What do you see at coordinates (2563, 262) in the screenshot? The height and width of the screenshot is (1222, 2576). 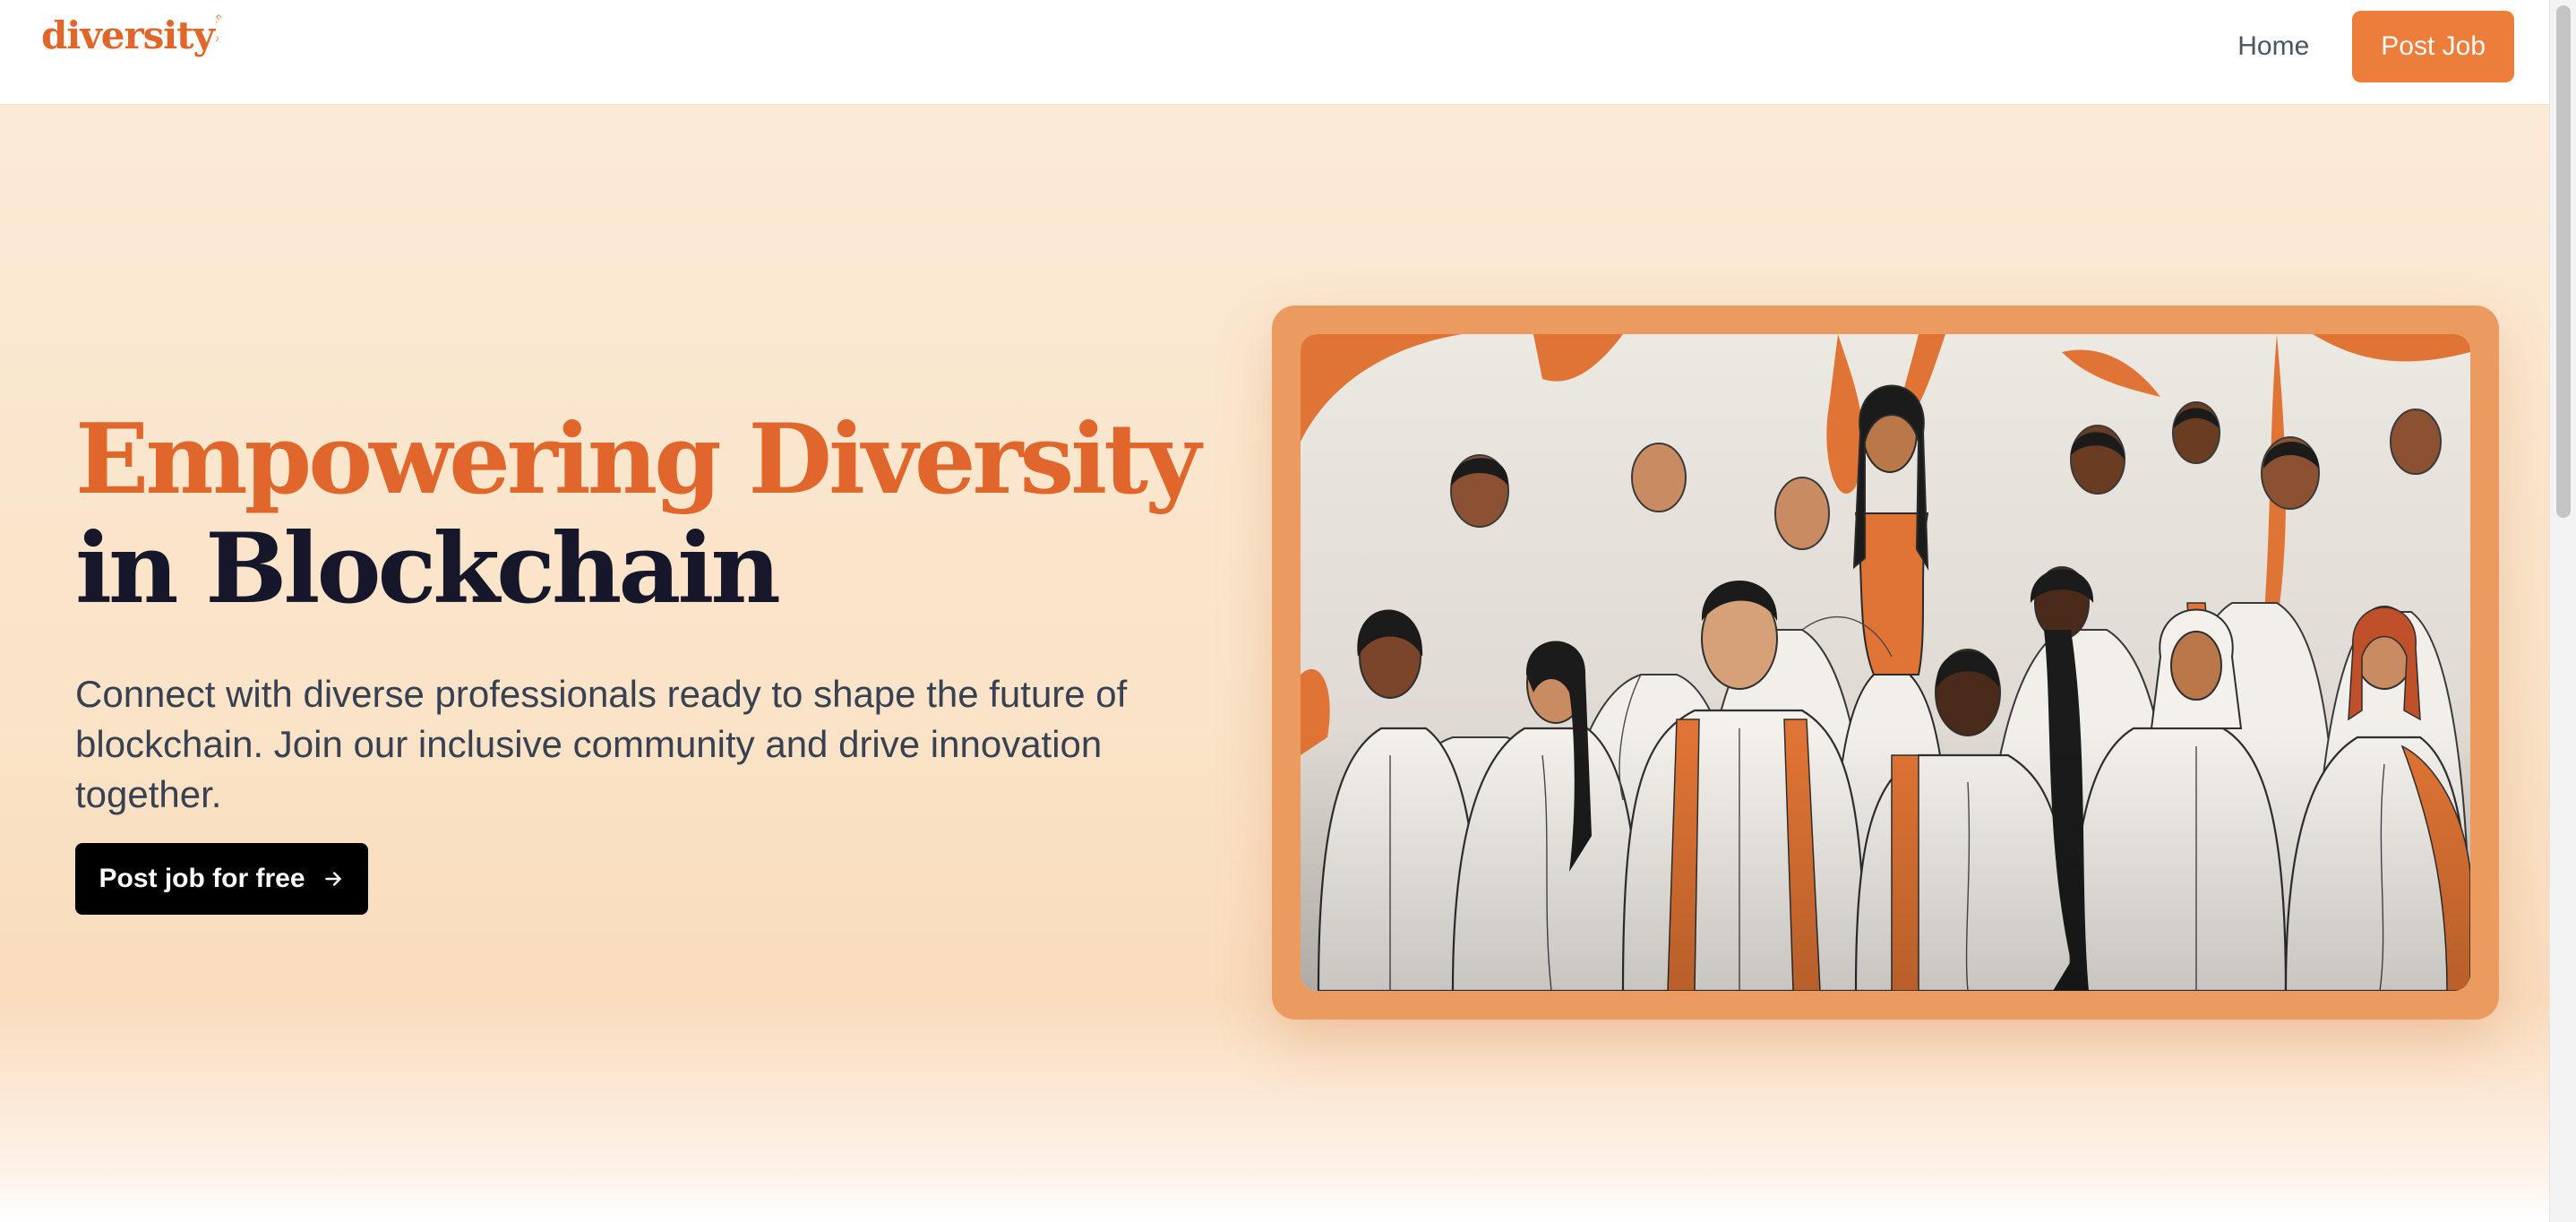 I see `scrollbar-thumb` at bounding box center [2563, 262].